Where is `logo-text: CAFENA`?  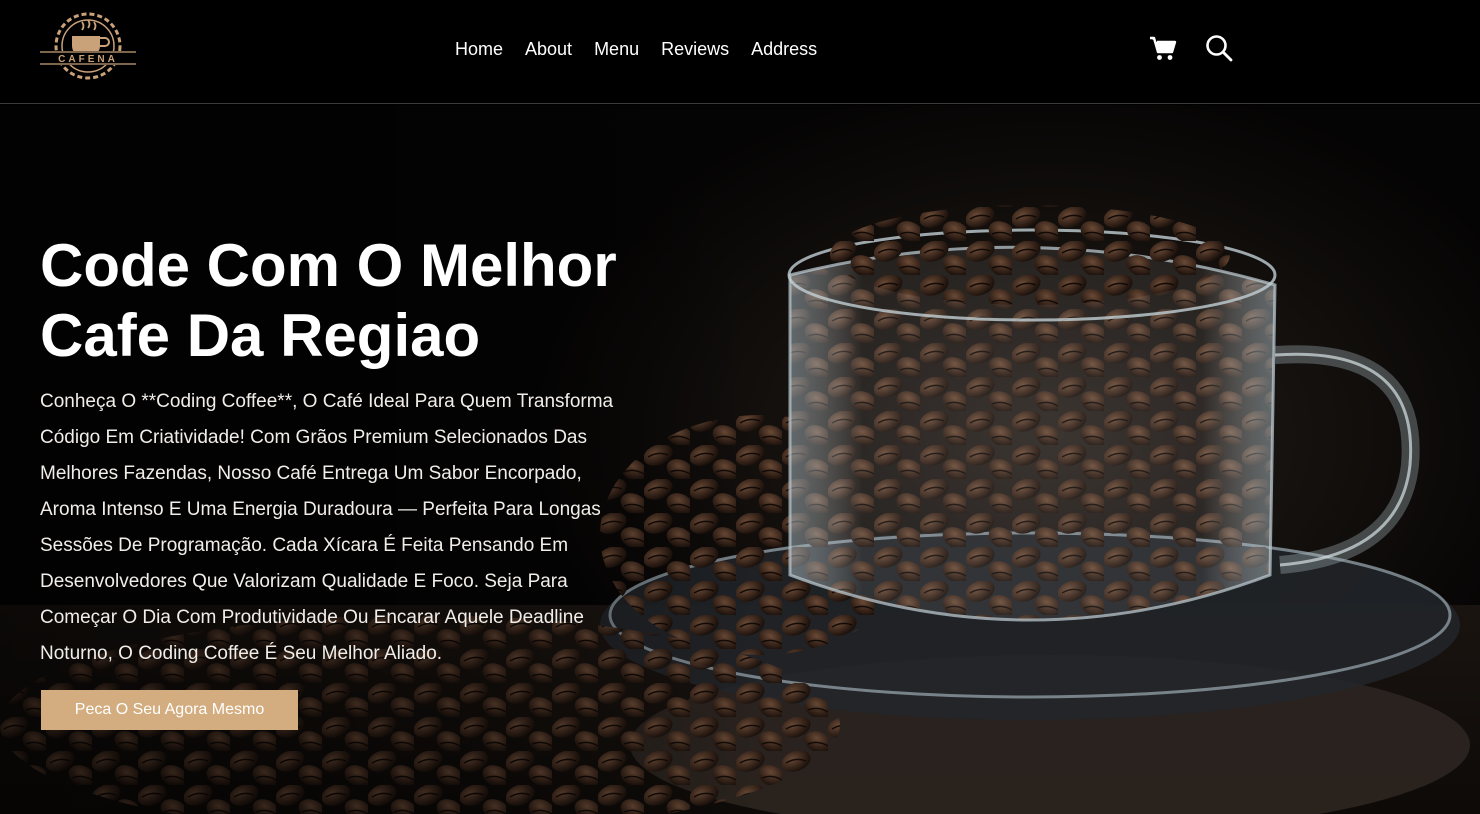
logo-text: CAFENA is located at coordinates (88, 59).